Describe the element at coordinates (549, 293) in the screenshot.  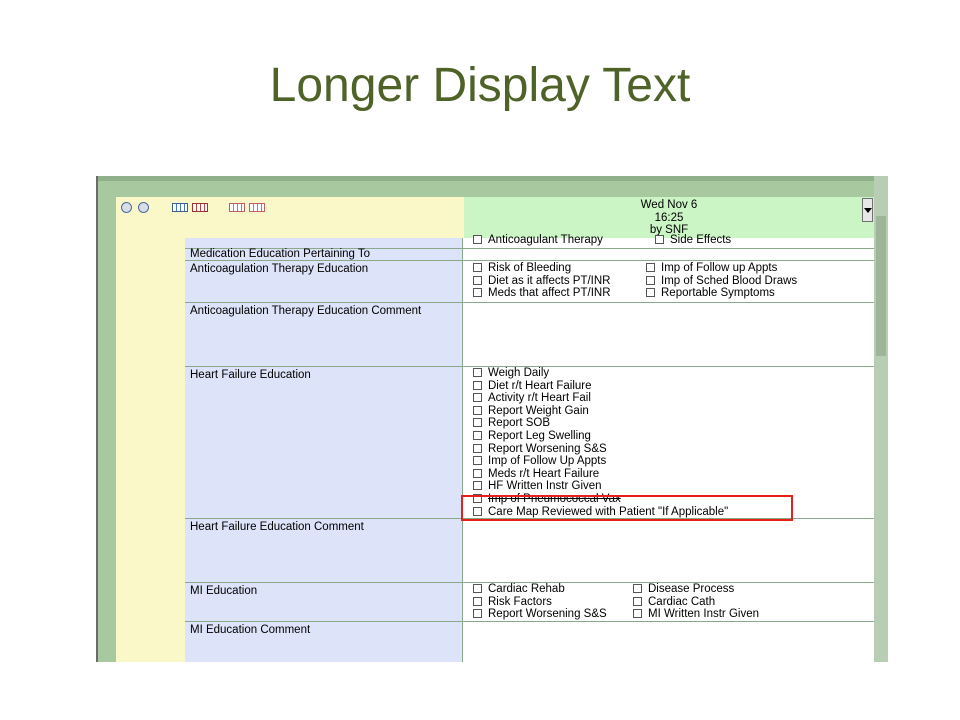
I see `checkbox-label: Meds that affect PT/INR` at that location.